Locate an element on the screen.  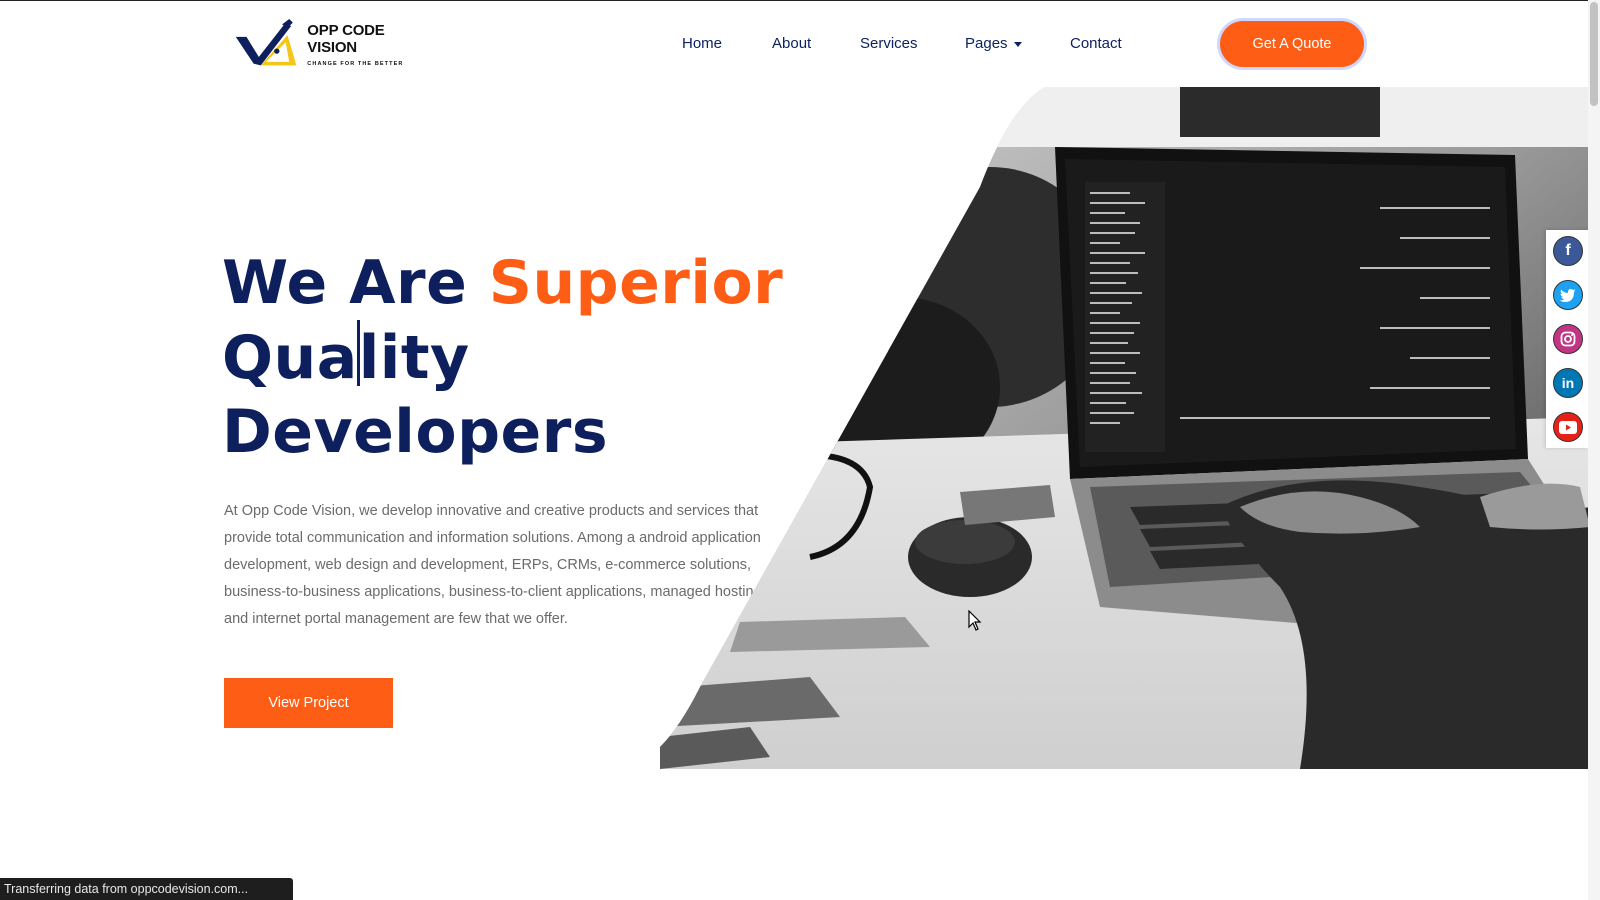
nav-services: Services is located at coordinates (889, 43).